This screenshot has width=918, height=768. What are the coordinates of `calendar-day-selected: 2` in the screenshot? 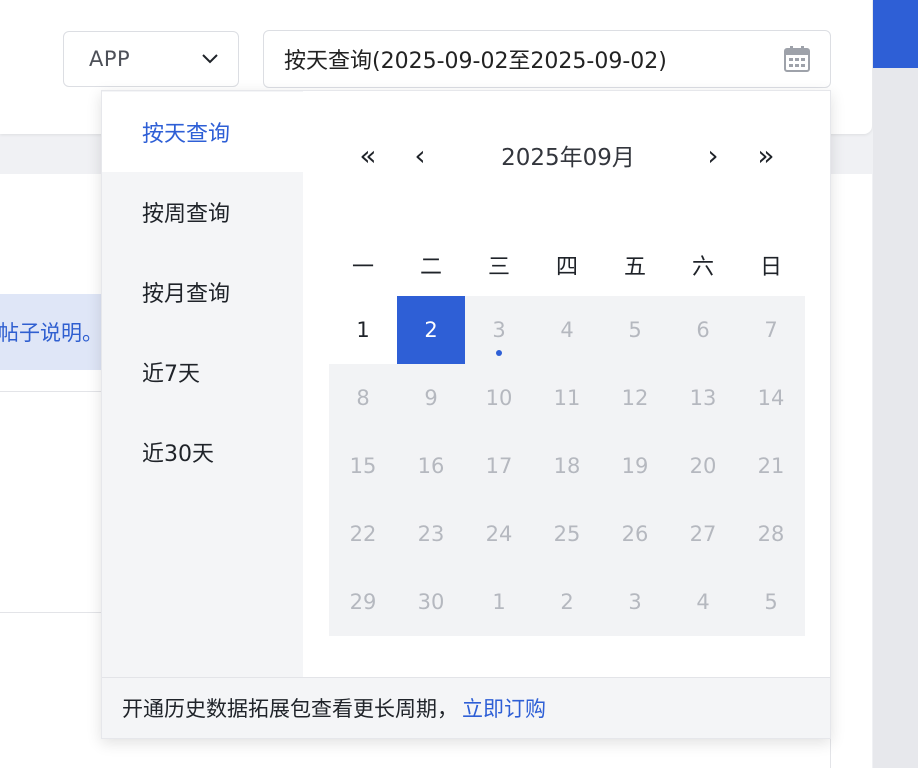 It's located at (431, 330).